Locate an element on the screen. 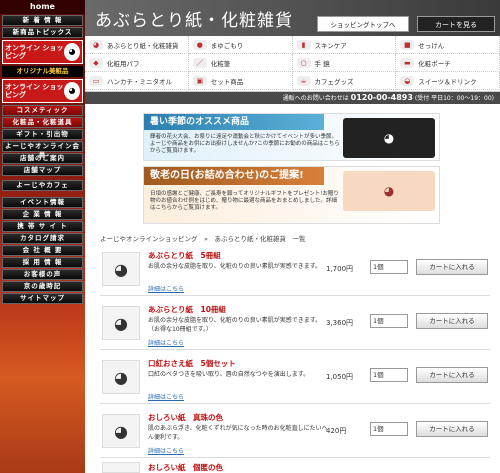 This screenshot has width=500, height=473. category-label: スキンケア is located at coordinates (330, 45).